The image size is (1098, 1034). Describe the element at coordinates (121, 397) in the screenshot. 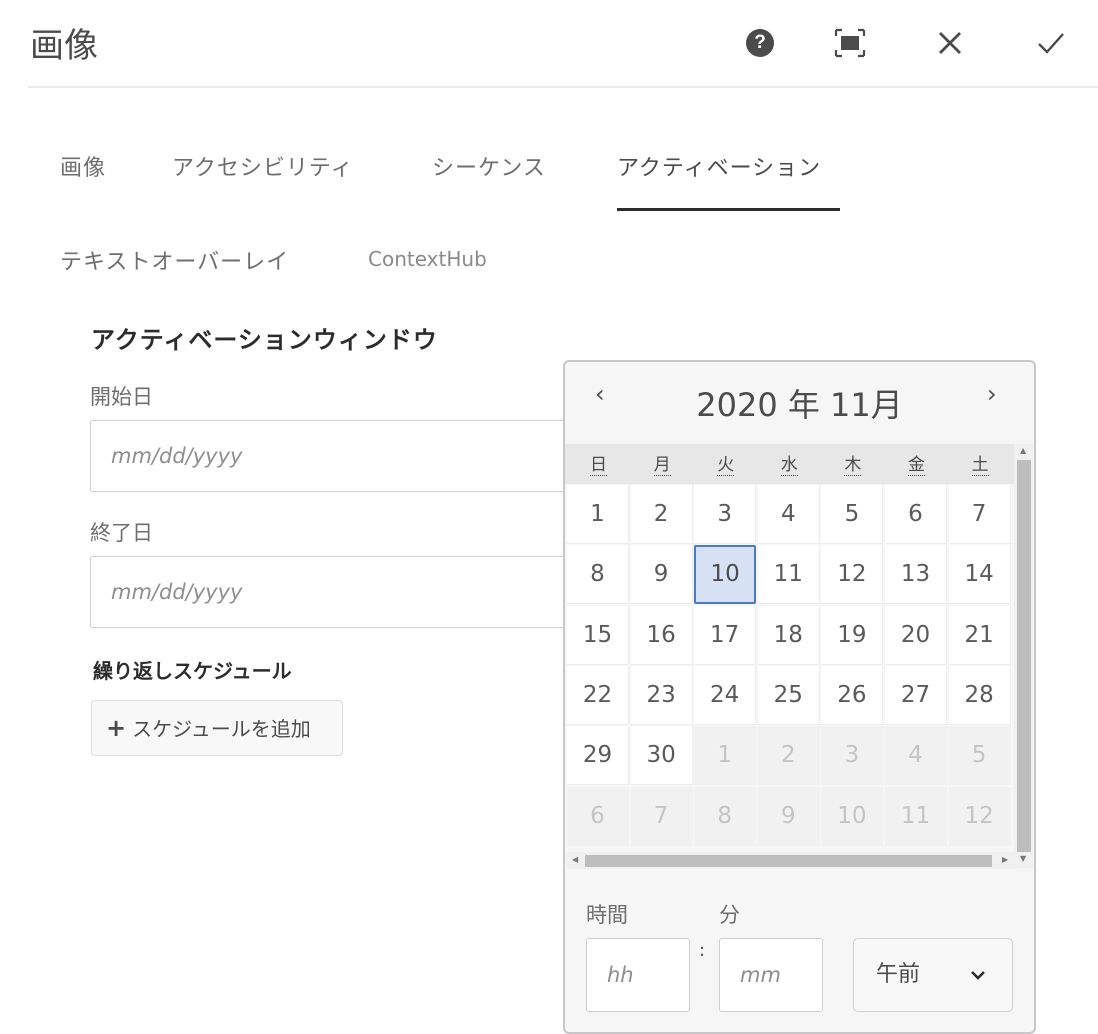

I see `start-date-label: 開始日` at that location.